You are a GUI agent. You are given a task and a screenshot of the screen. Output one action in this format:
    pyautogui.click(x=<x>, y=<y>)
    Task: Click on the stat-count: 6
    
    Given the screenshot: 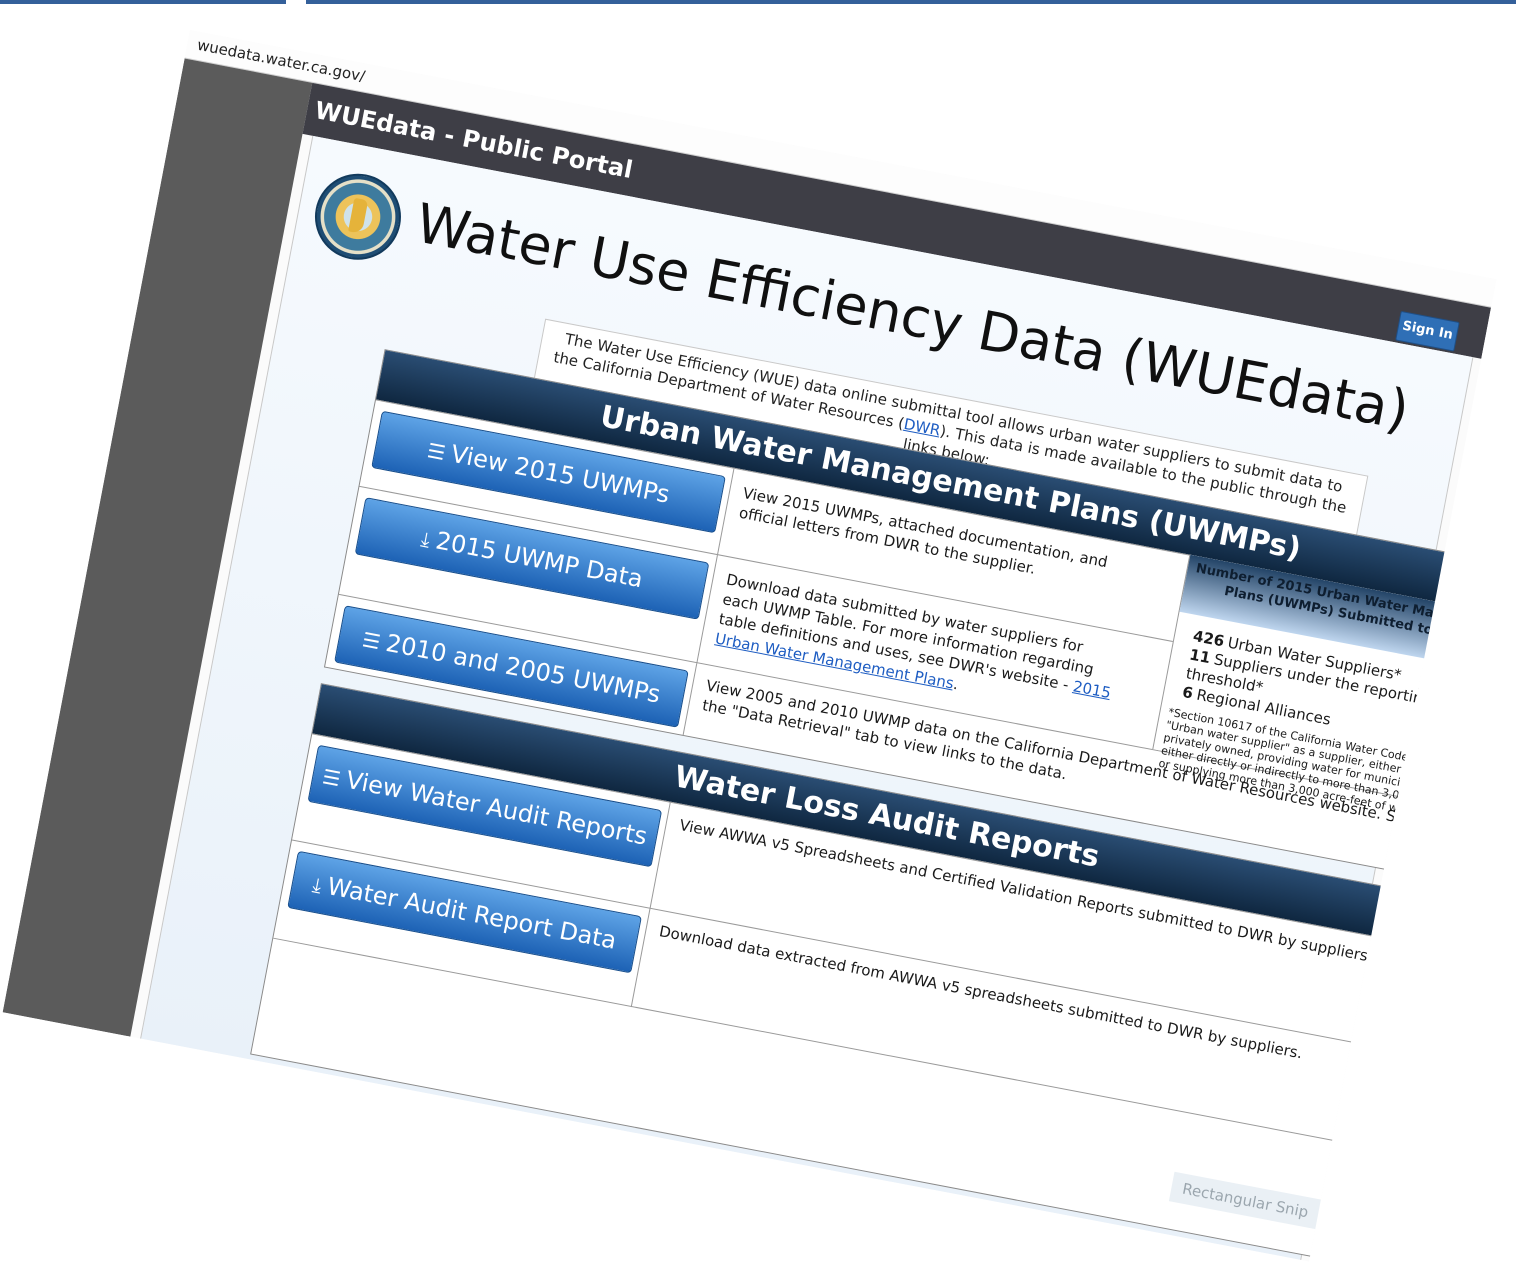 What is the action you would take?
    pyautogui.click(x=1187, y=692)
    